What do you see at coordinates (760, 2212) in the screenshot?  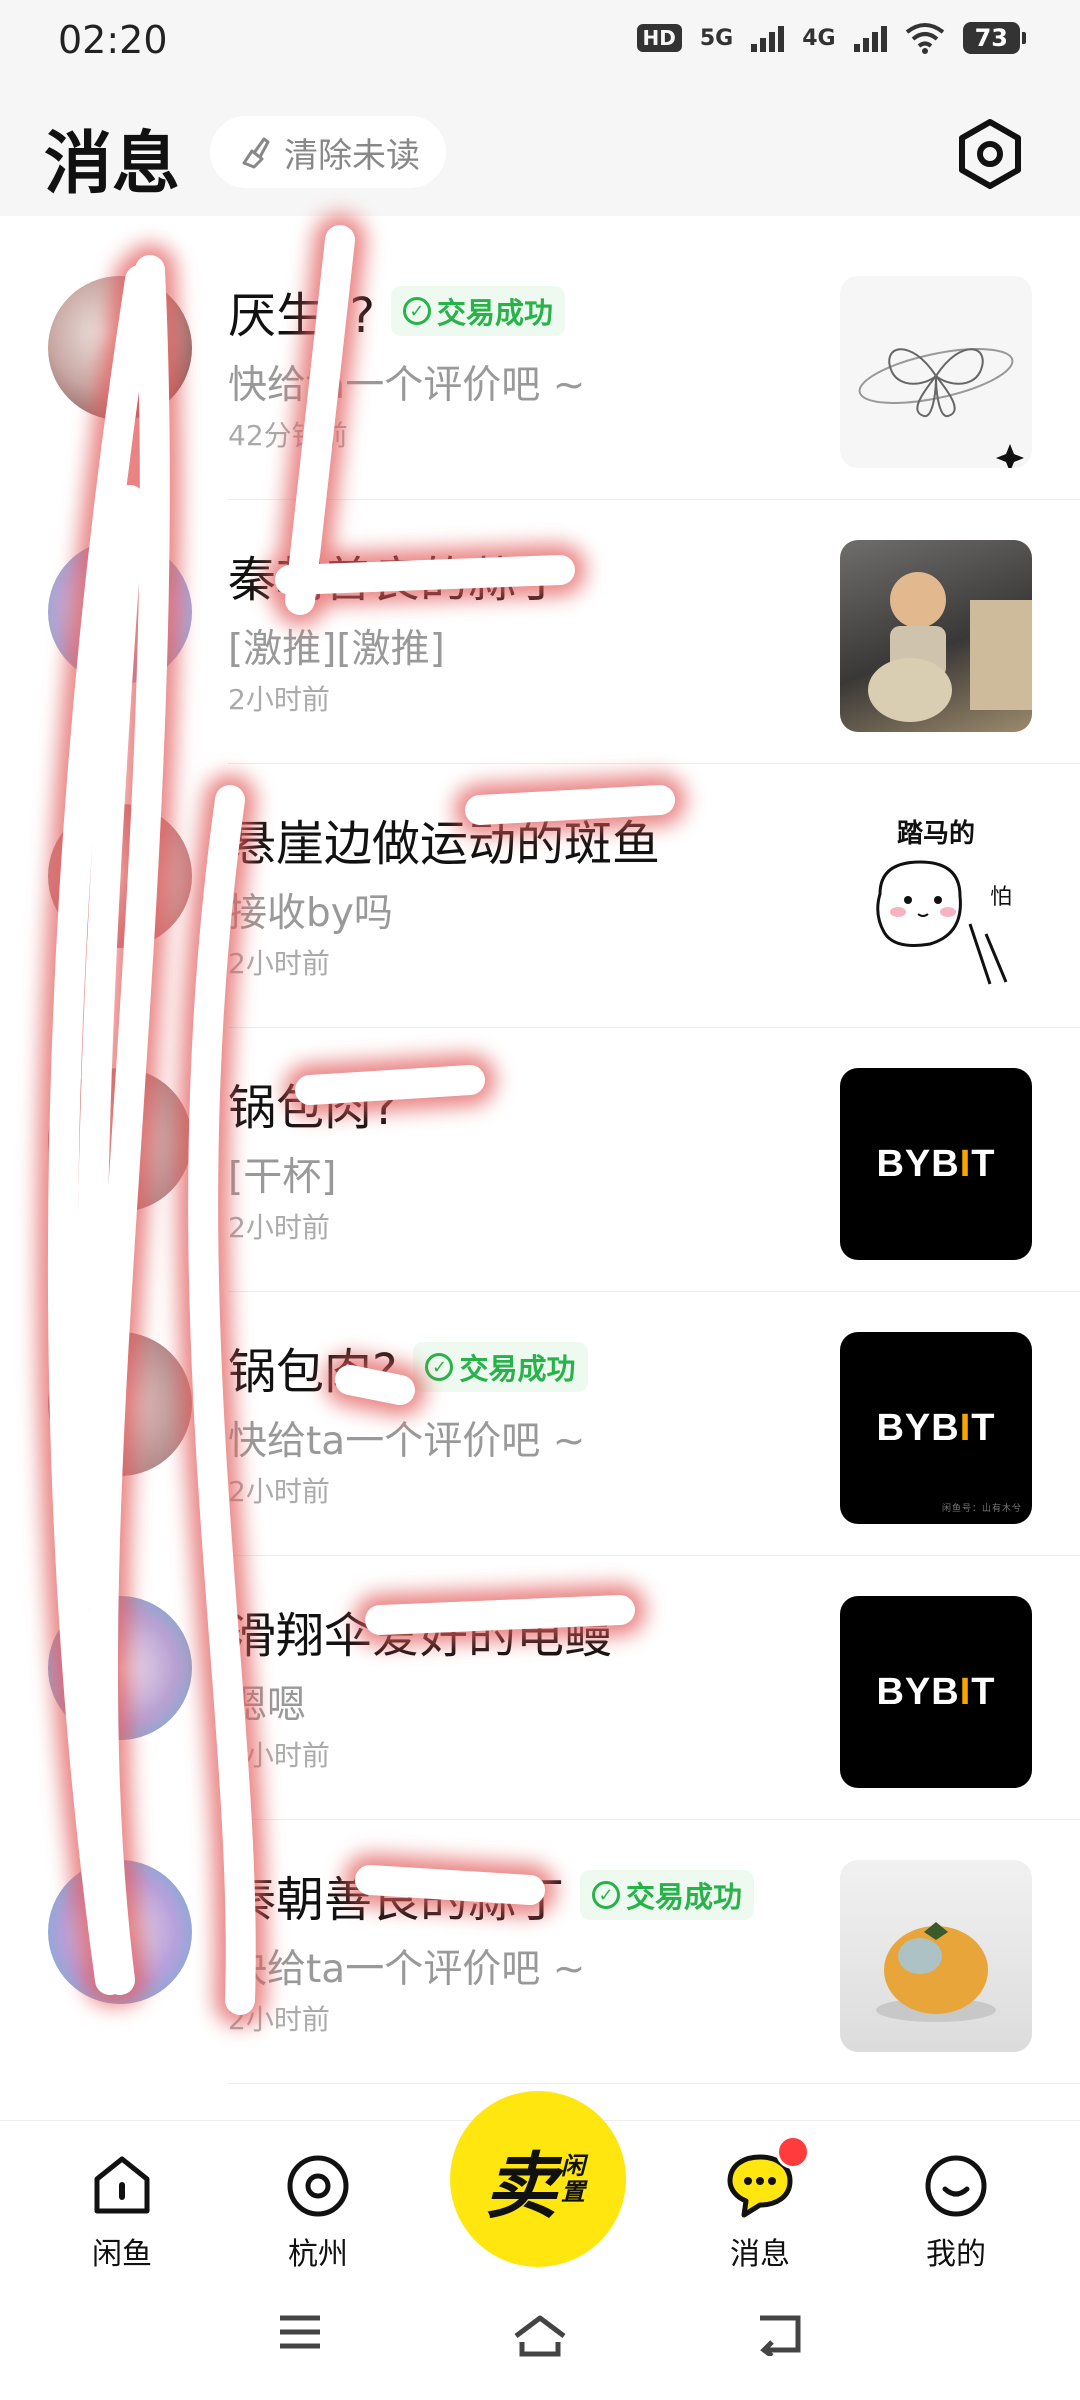 I see `tab-messages: 消息` at bounding box center [760, 2212].